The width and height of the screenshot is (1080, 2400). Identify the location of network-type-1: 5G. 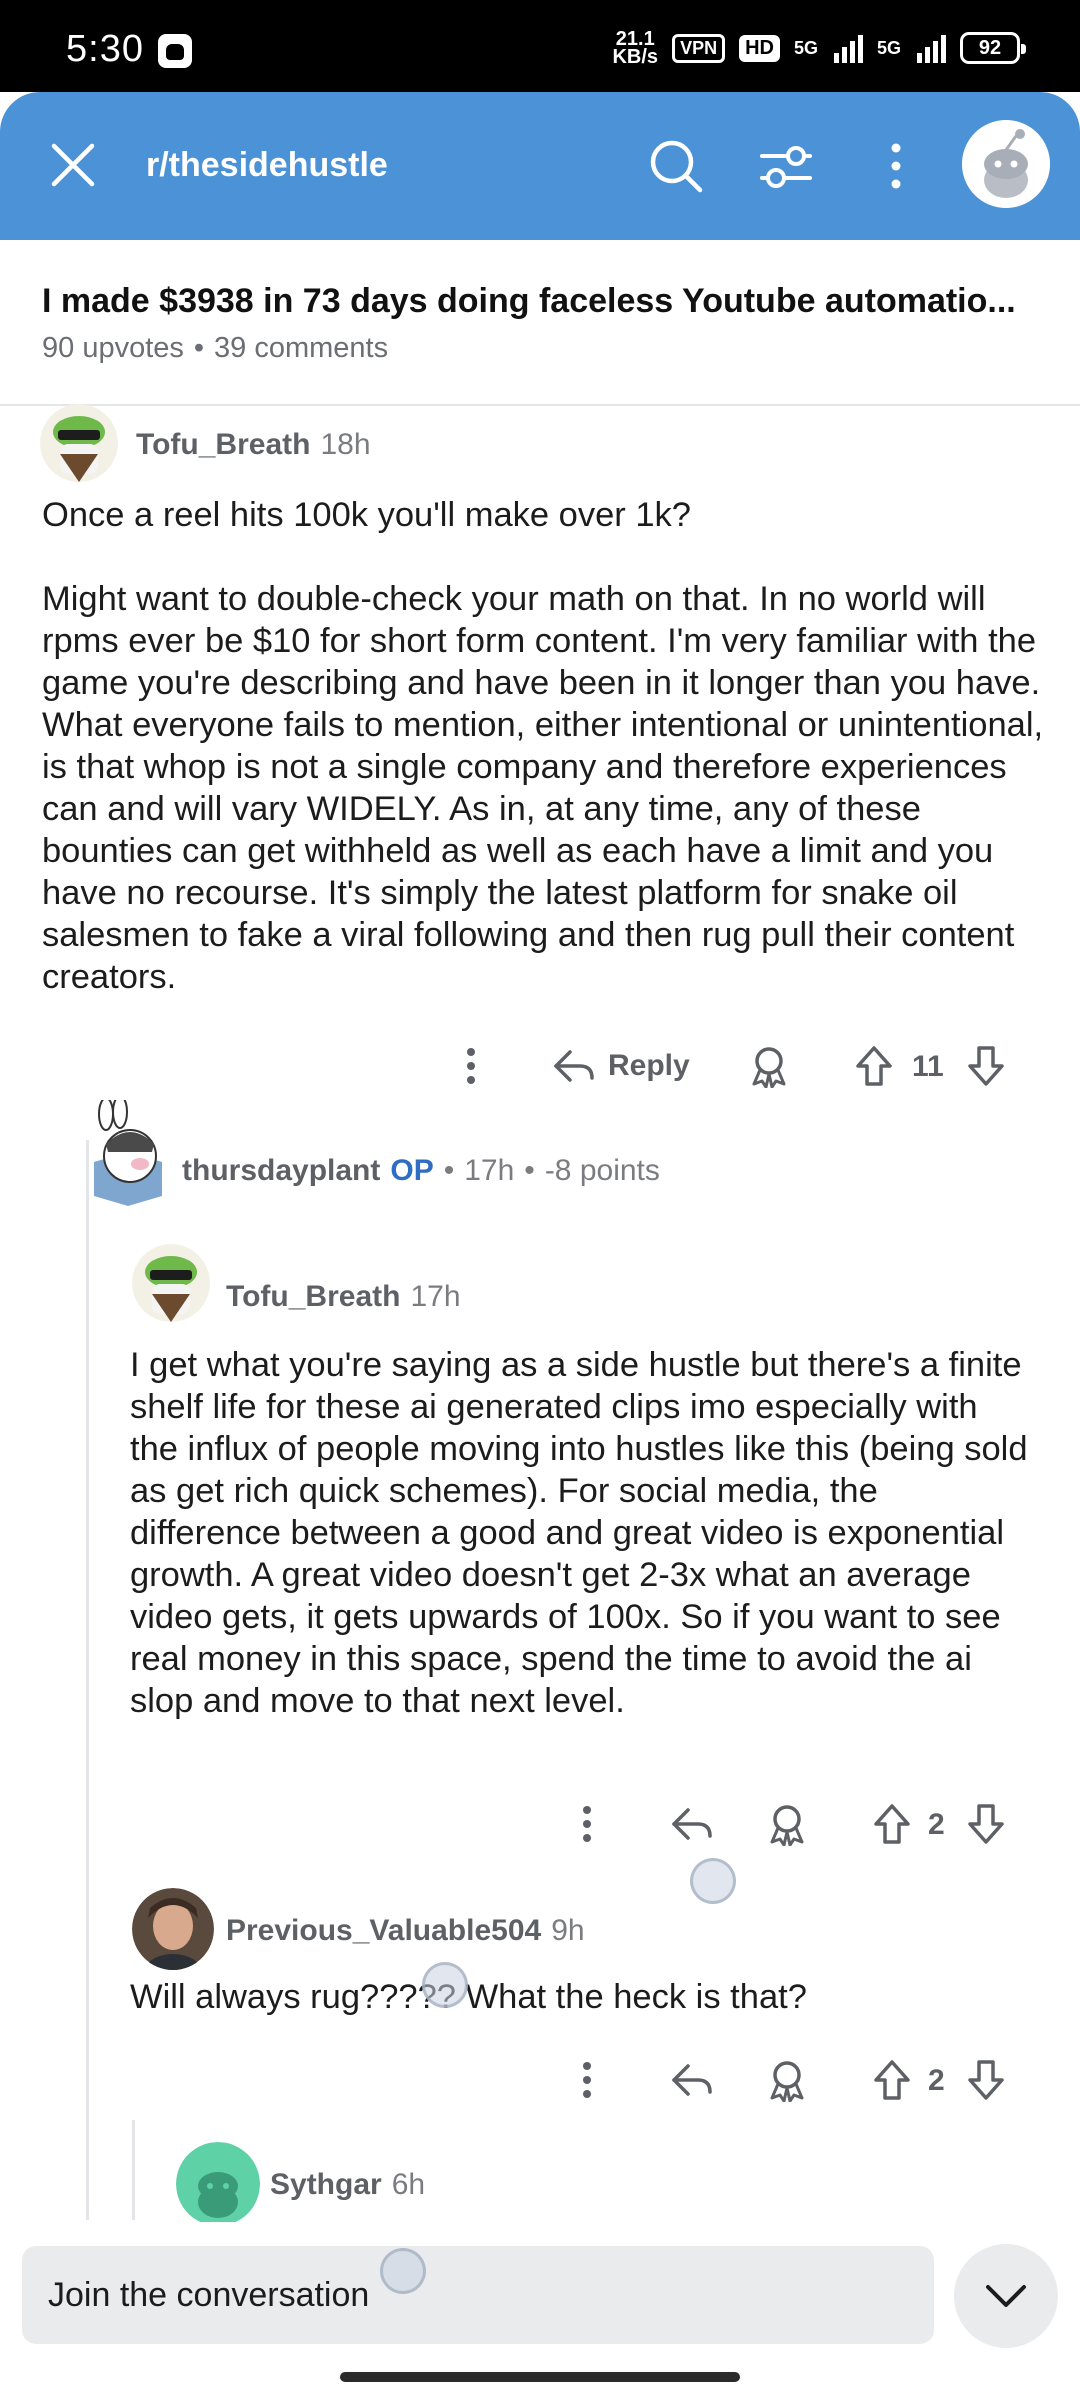
(805, 47).